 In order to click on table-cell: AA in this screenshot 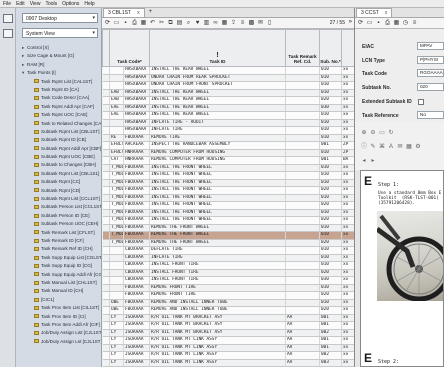, I will do `click(302, 363)`.